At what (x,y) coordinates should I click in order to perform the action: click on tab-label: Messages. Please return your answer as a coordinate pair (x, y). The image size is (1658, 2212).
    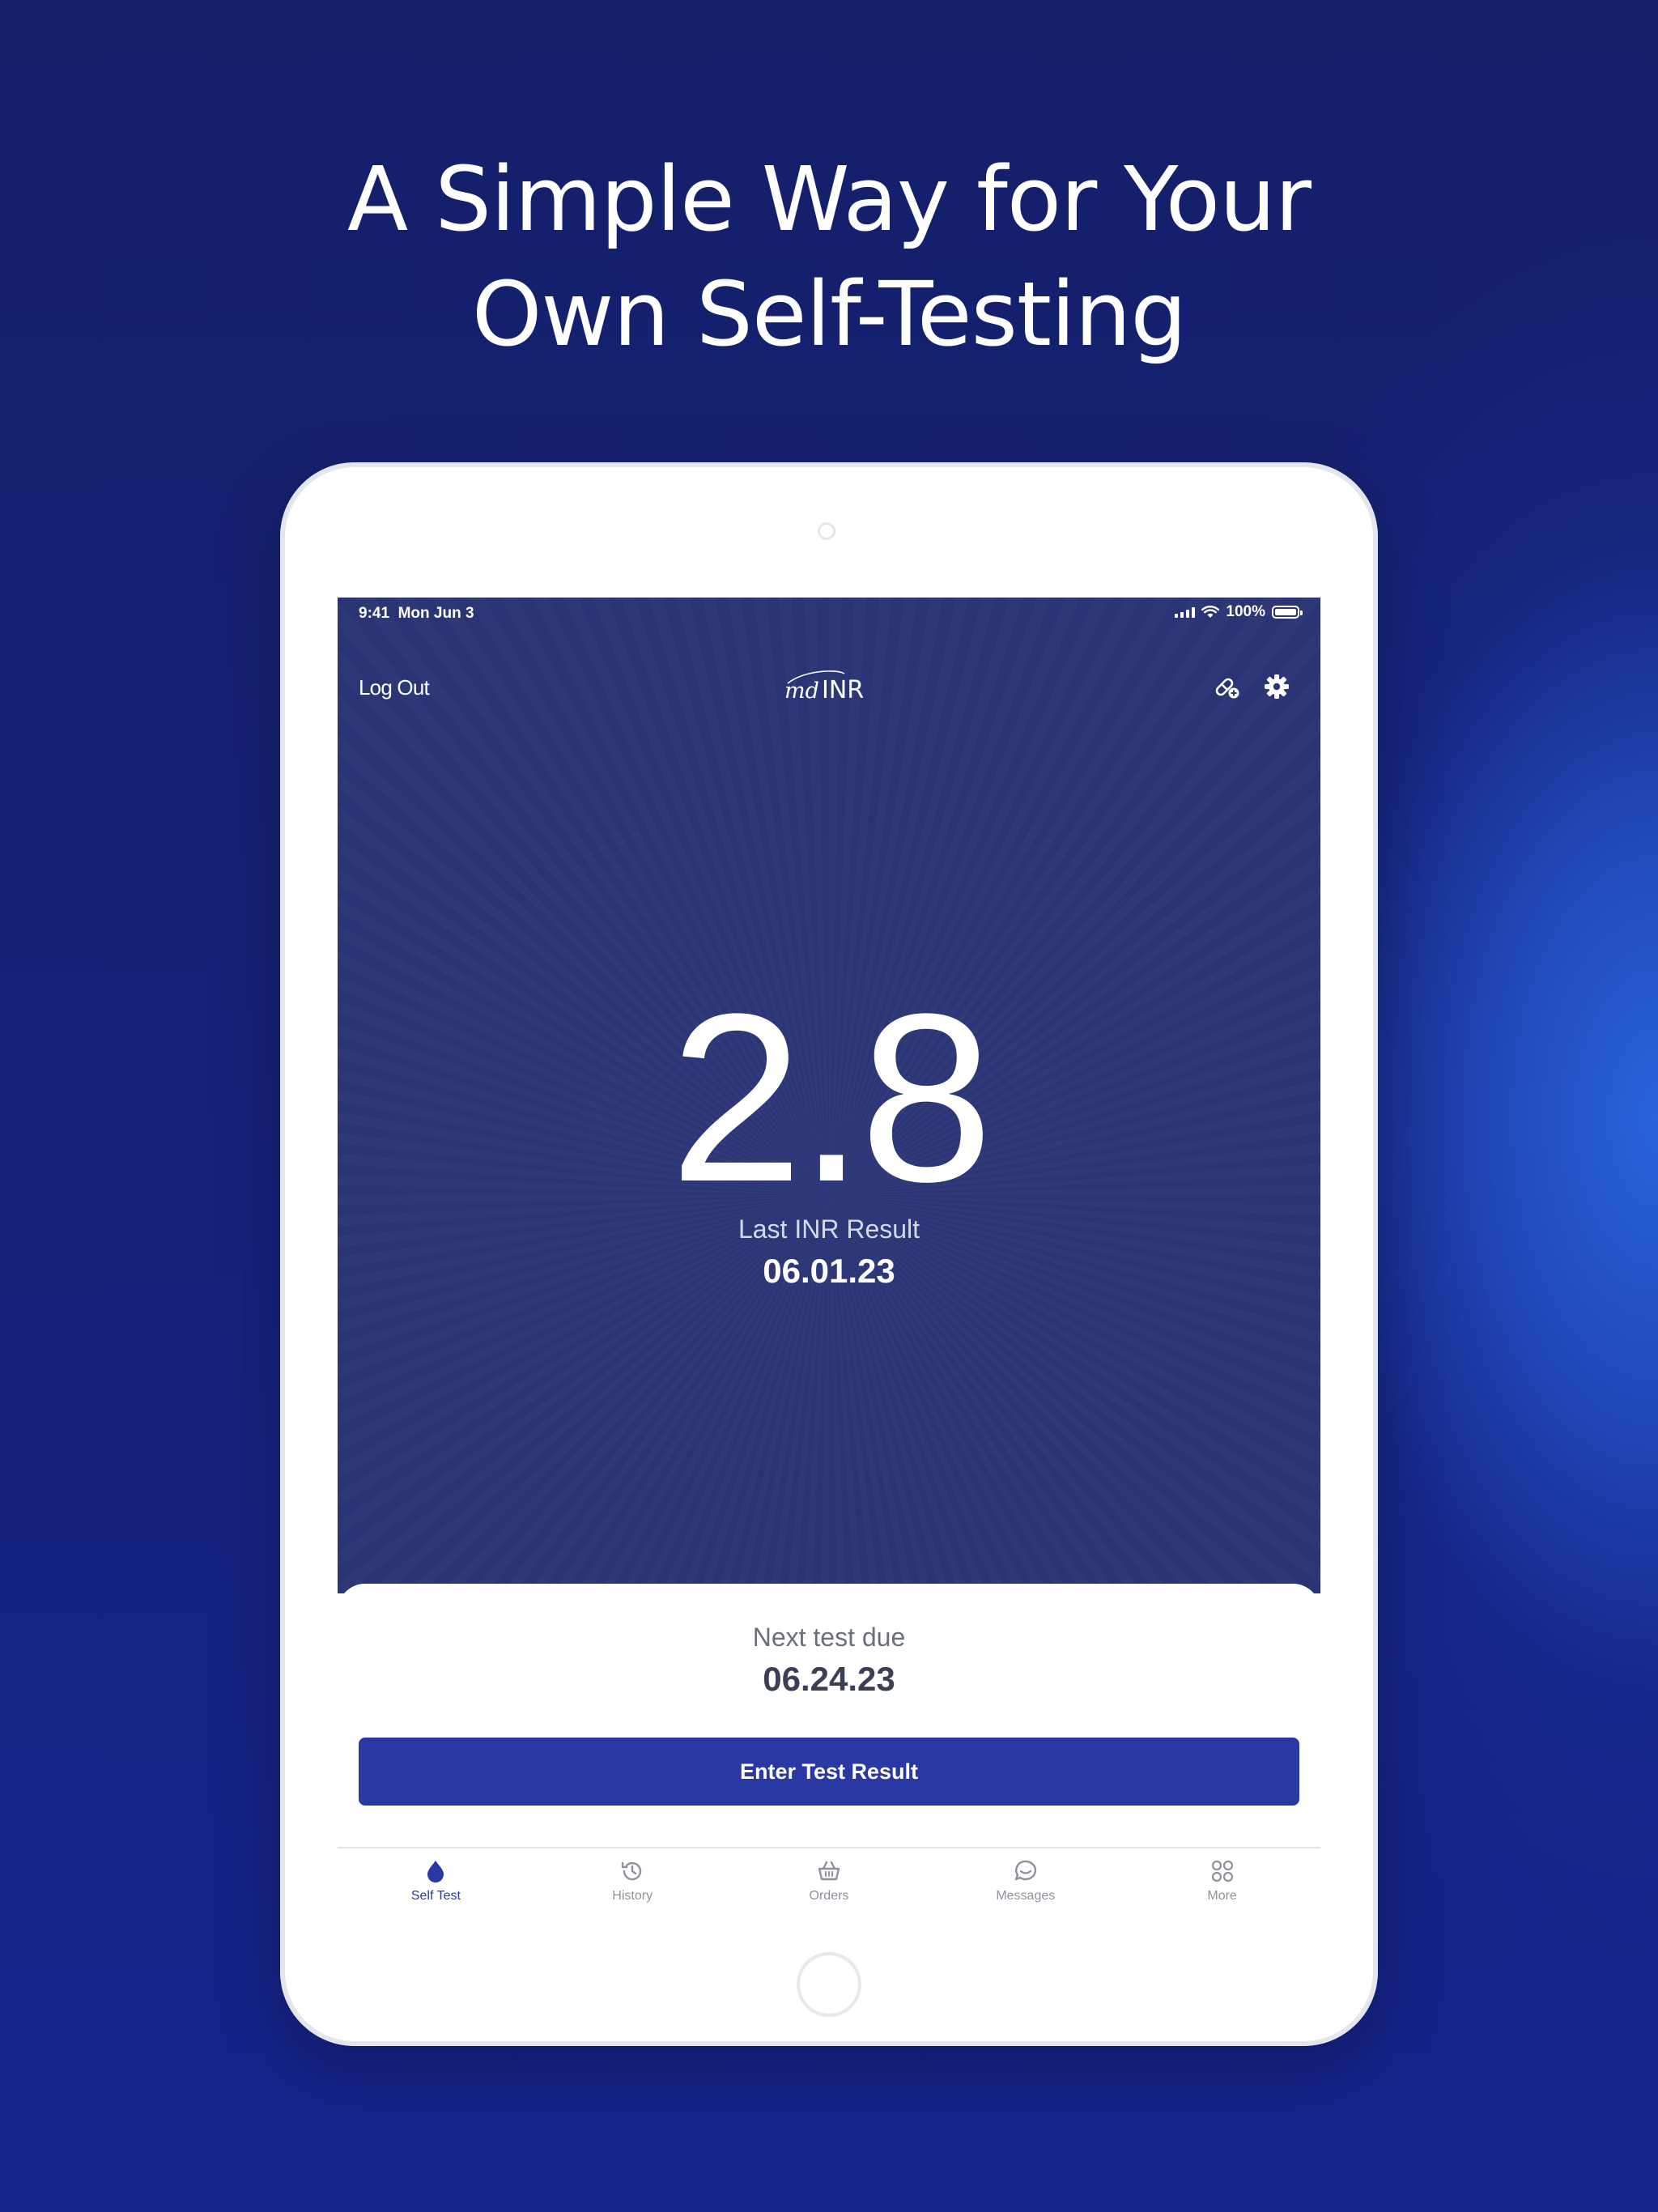
    Looking at the image, I should click on (1026, 1896).